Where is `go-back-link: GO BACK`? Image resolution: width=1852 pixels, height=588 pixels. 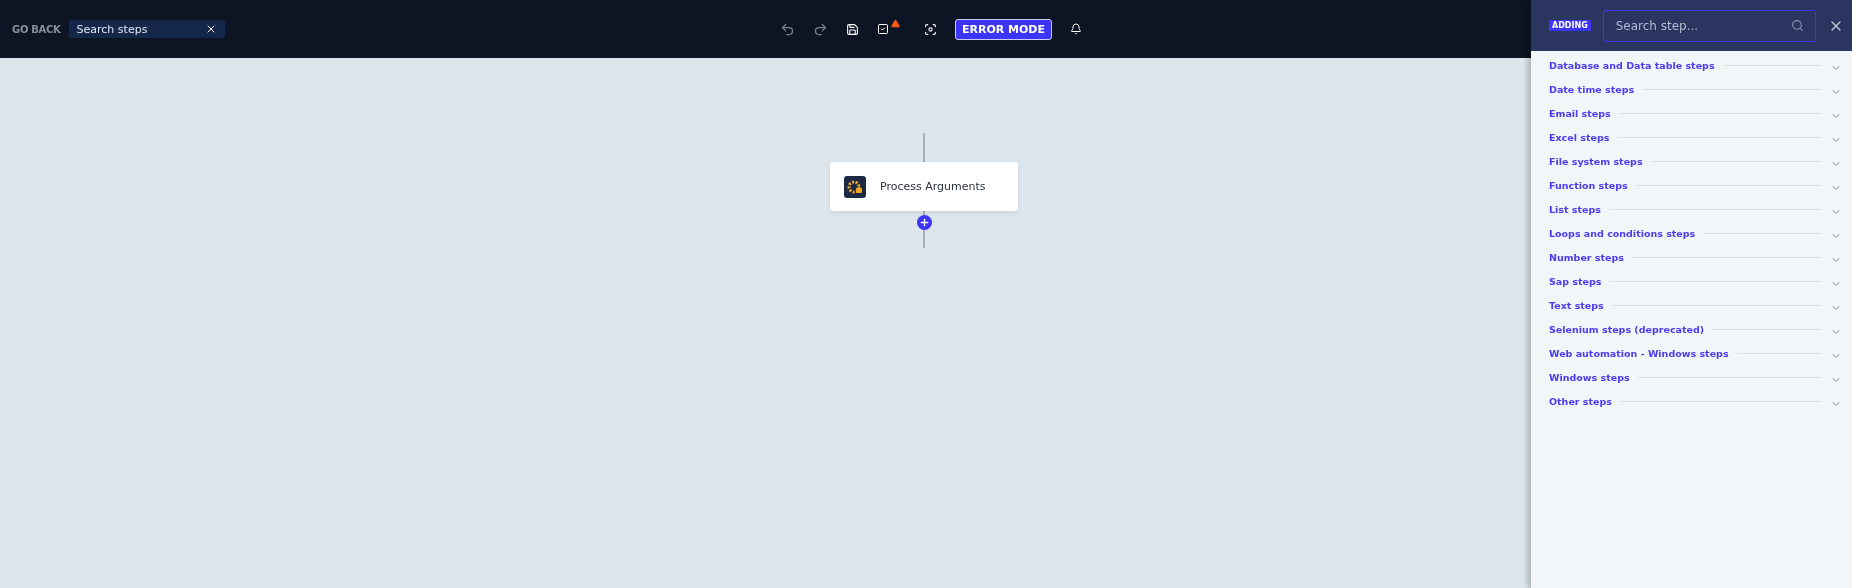 go-back-link: GO BACK is located at coordinates (36, 29).